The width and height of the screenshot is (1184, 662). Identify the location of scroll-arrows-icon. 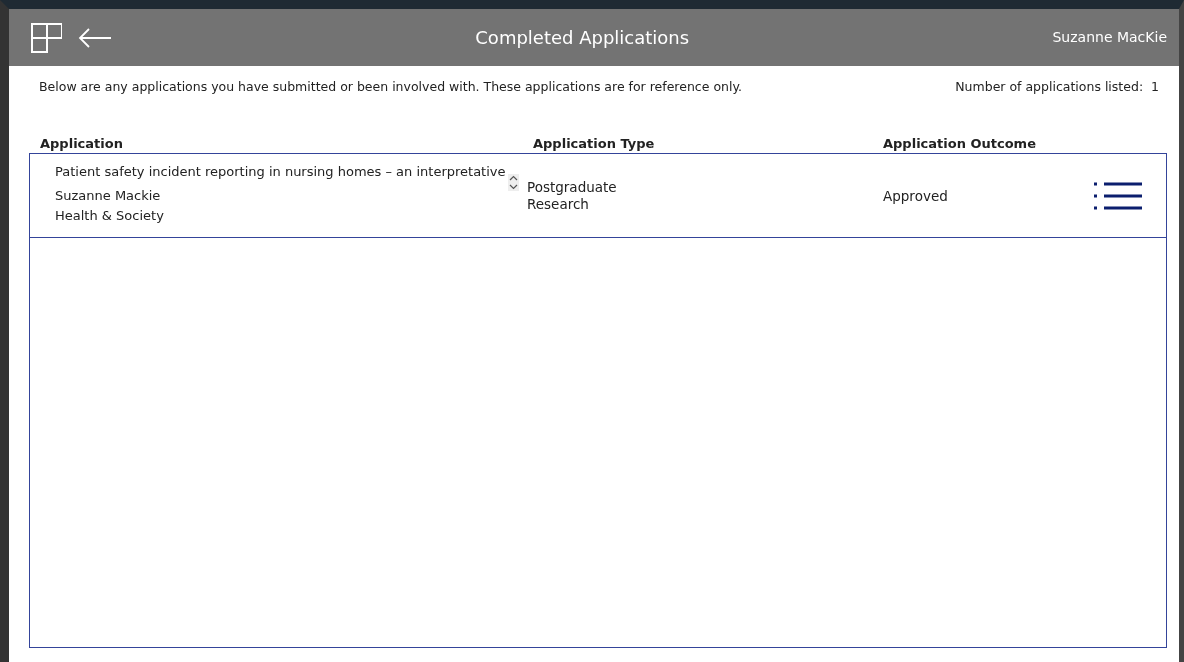
(513, 183).